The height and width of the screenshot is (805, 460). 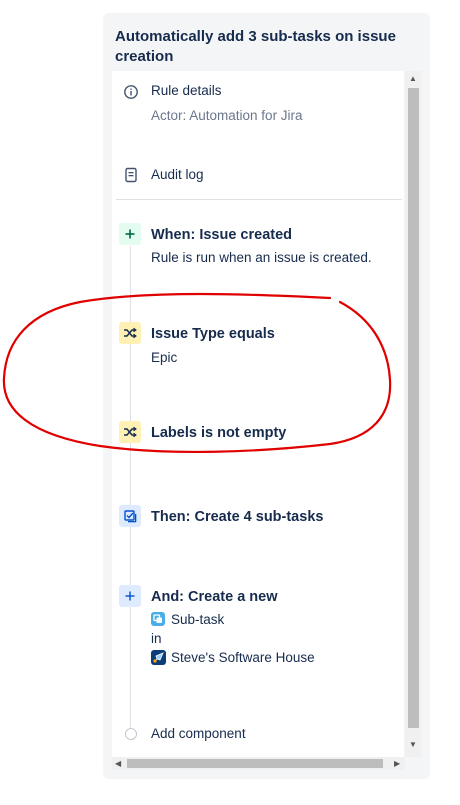 I want to click on subtask-icon, so click(x=158, y=619).